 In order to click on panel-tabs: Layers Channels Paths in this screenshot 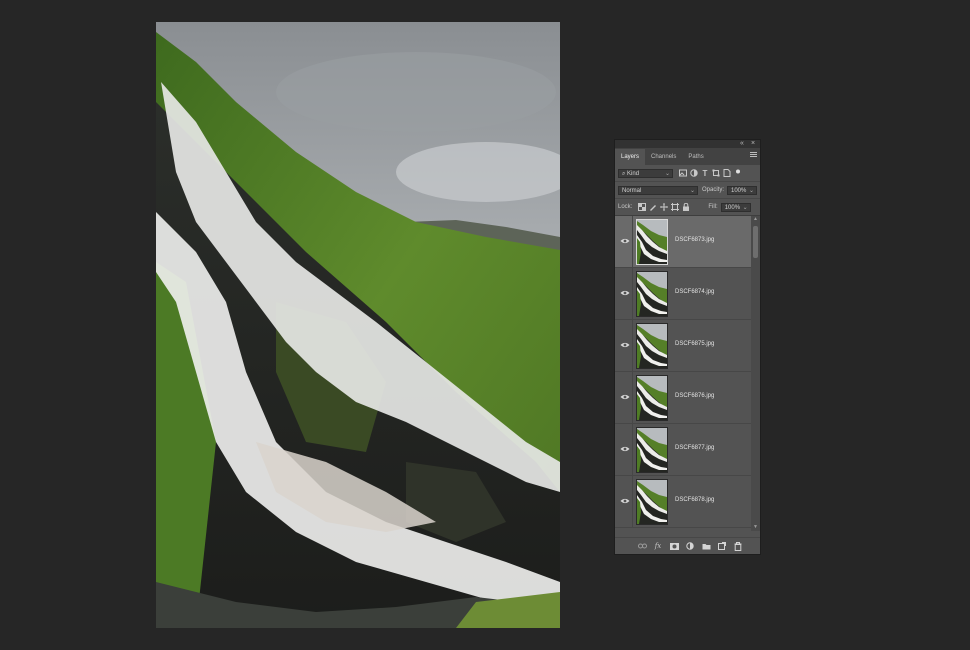, I will do `click(687, 156)`.